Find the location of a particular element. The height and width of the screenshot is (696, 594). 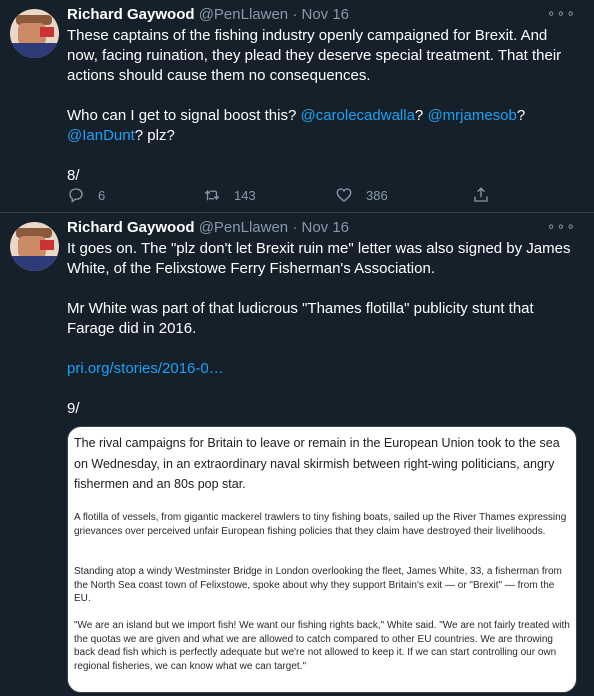

reply-icon is located at coordinates (76, 196).